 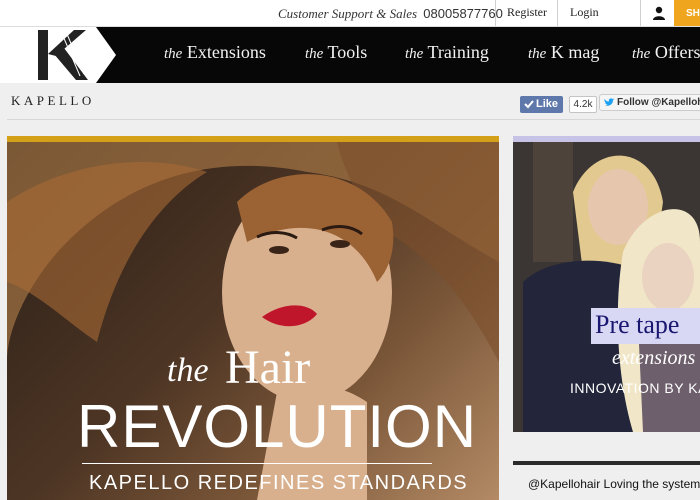 What do you see at coordinates (575, 52) in the screenshot?
I see `nav-label: K mag` at bounding box center [575, 52].